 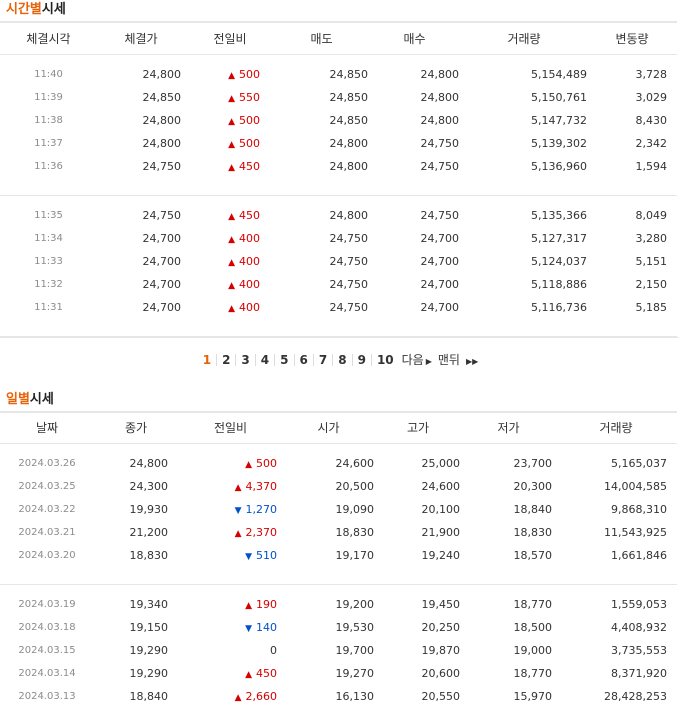 I want to click on change-value: 2,660, so click(x=262, y=696).